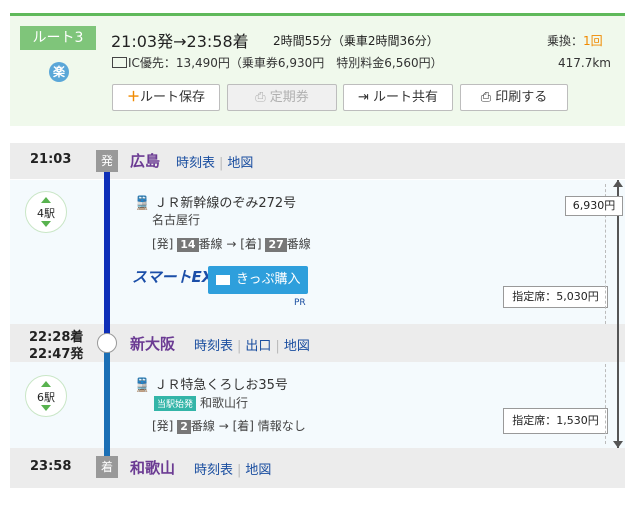 Image resolution: width=635 pixels, height=507 pixels. What do you see at coordinates (176, 220) in the screenshot?
I see `train-destination: 名古屋行` at bounding box center [176, 220].